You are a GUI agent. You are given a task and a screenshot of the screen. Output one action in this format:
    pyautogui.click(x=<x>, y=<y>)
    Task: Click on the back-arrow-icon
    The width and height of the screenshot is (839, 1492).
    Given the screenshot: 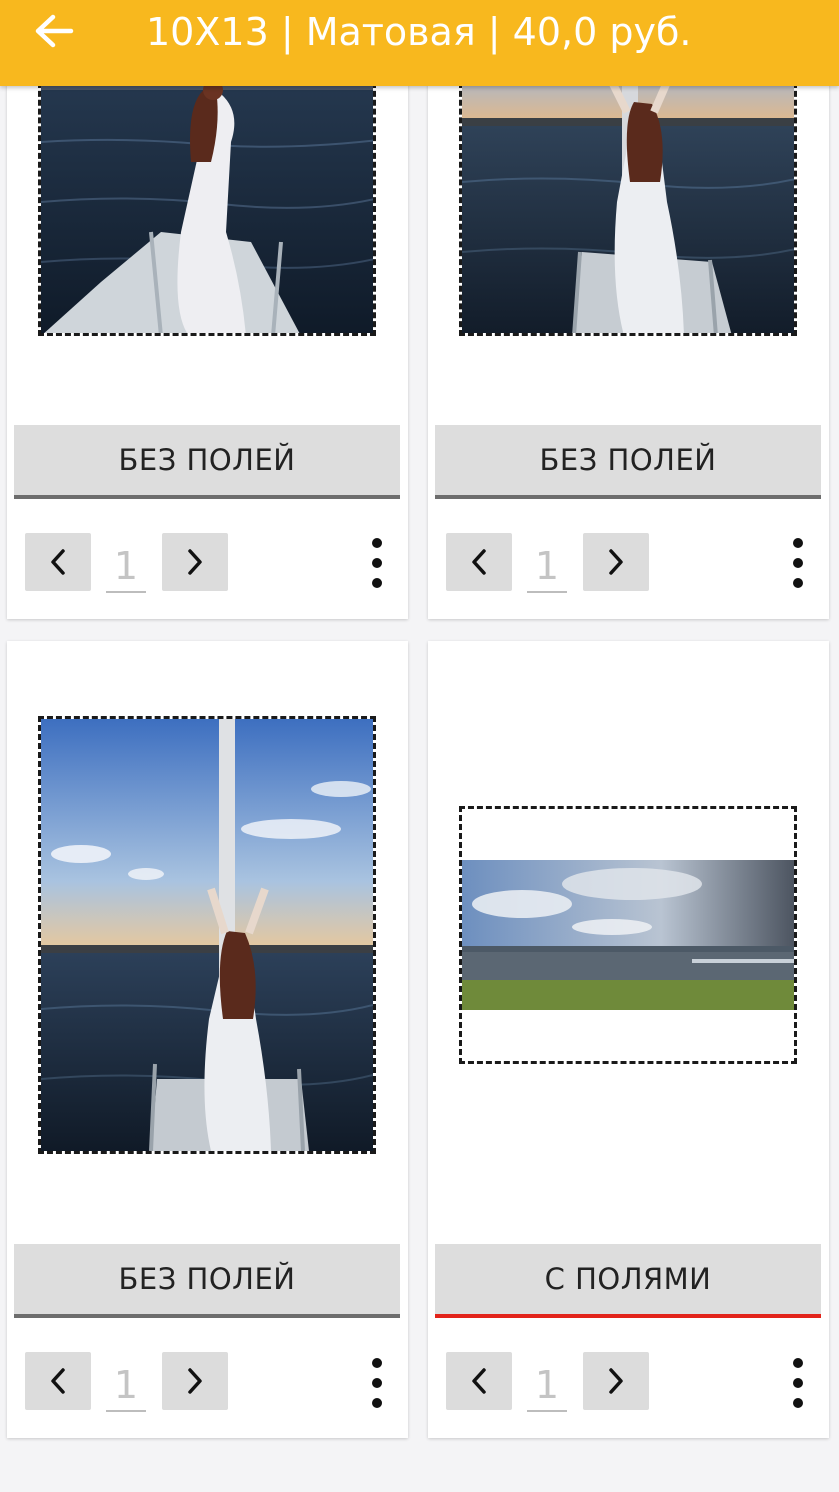 What is the action you would take?
    pyautogui.click(x=54, y=31)
    